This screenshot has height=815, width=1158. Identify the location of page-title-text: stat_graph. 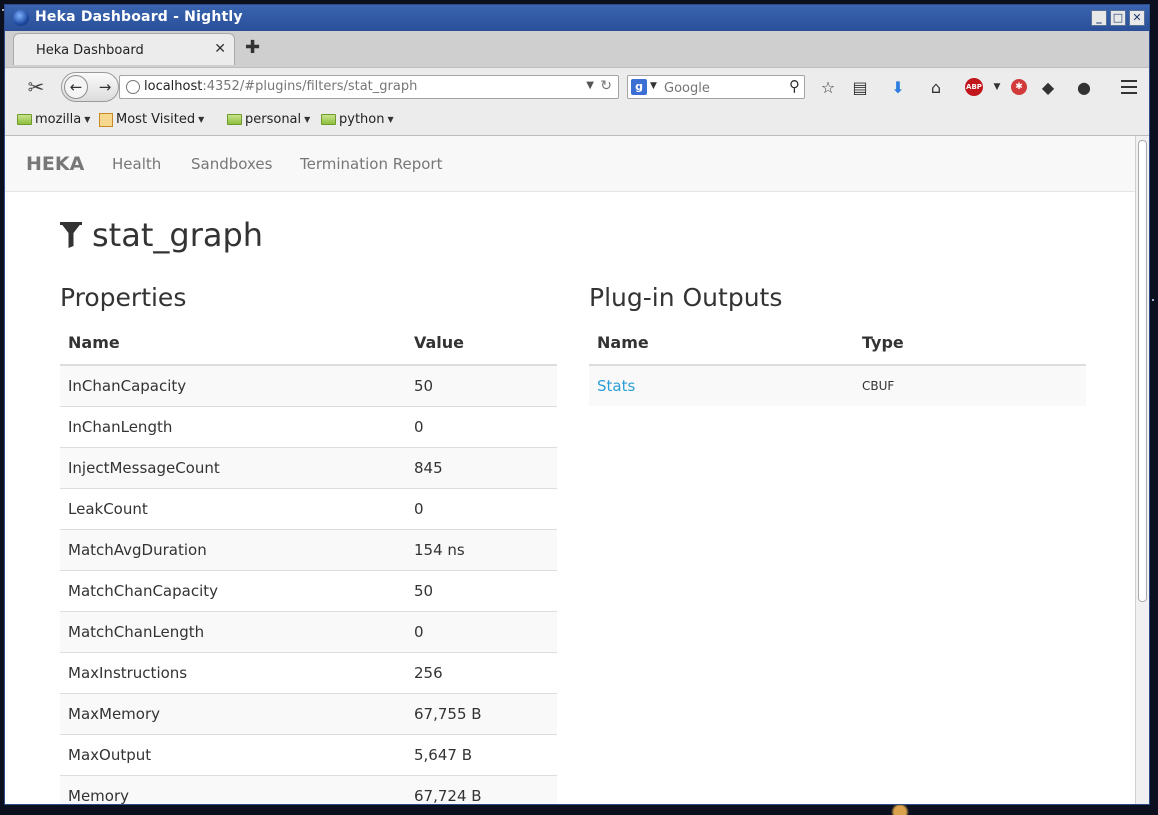
(178, 235).